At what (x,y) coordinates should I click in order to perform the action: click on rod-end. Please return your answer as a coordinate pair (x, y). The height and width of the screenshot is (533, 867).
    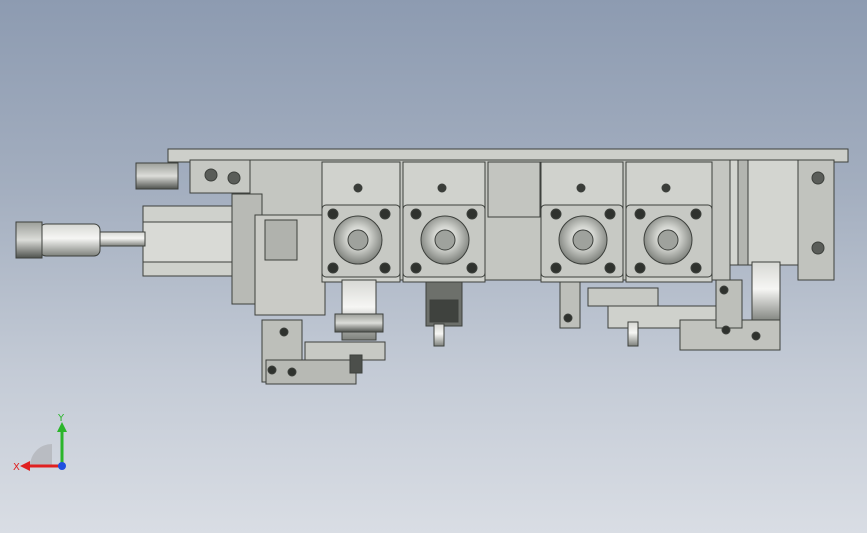
    Looking at the image, I should click on (70, 240).